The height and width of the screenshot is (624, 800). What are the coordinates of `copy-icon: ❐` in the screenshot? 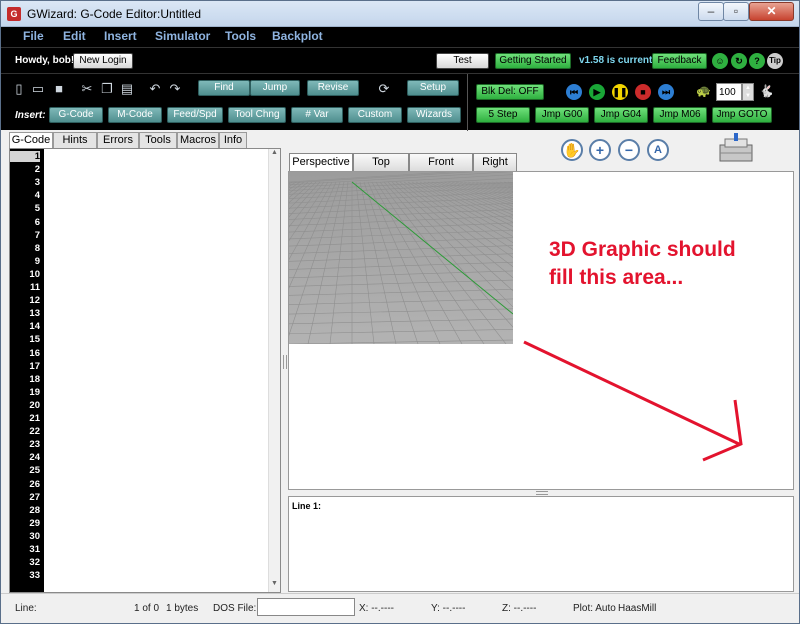 It's located at (107, 89).